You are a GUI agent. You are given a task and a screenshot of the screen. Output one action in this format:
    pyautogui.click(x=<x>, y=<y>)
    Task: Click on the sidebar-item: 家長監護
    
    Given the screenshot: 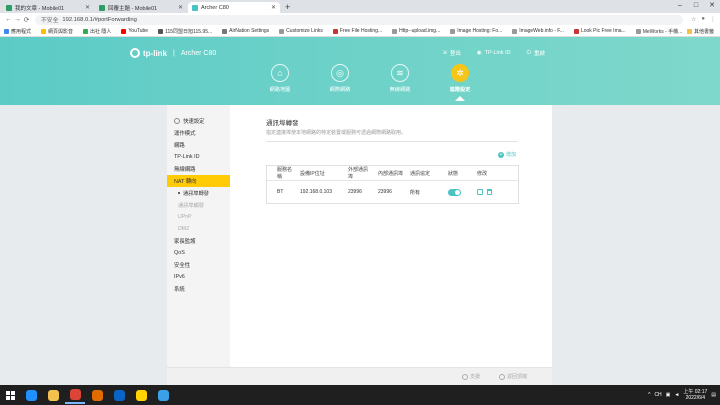 What is the action you would take?
    pyautogui.click(x=198, y=241)
    